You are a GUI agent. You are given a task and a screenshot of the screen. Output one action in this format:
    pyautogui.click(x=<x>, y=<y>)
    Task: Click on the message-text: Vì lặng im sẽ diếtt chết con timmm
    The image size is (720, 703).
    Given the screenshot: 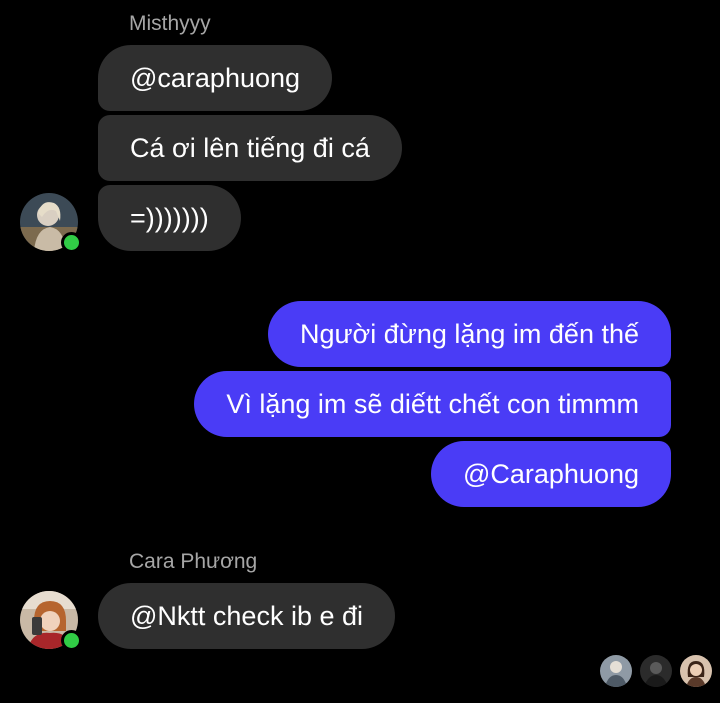 What is the action you would take?
    pyautogui.click(x=432, y=403)
    